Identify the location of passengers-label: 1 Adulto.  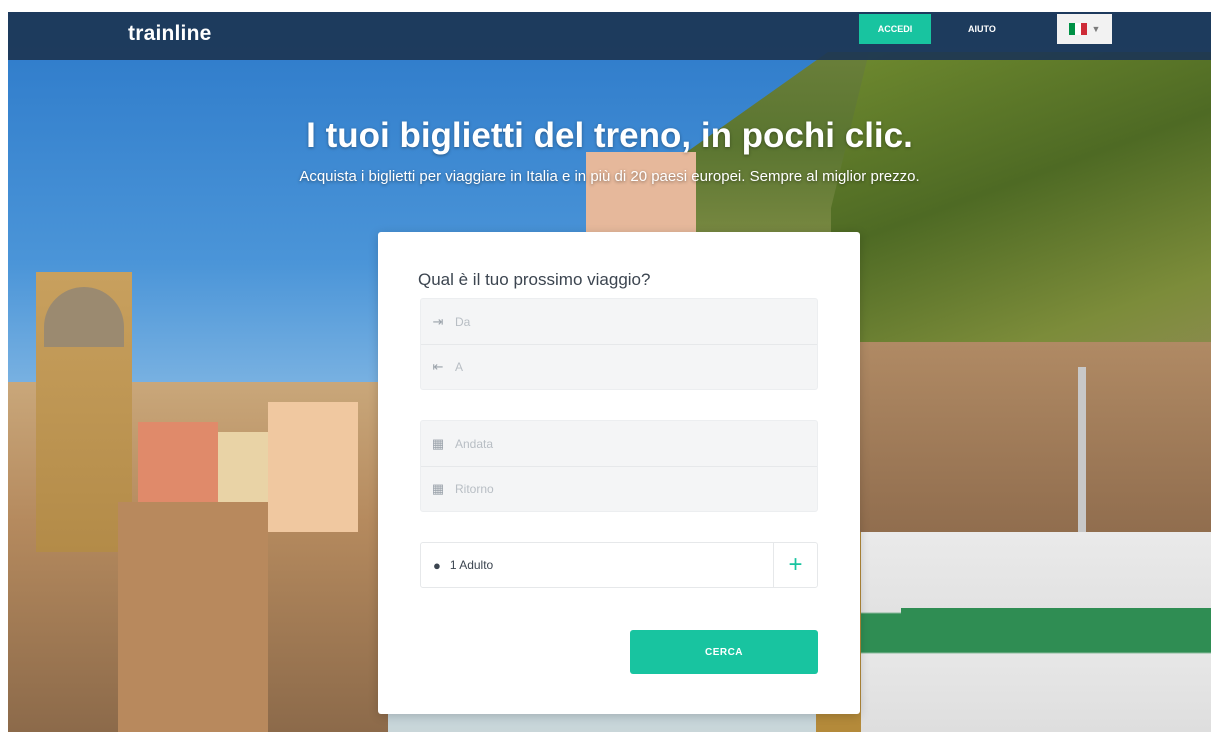
(471, 565).